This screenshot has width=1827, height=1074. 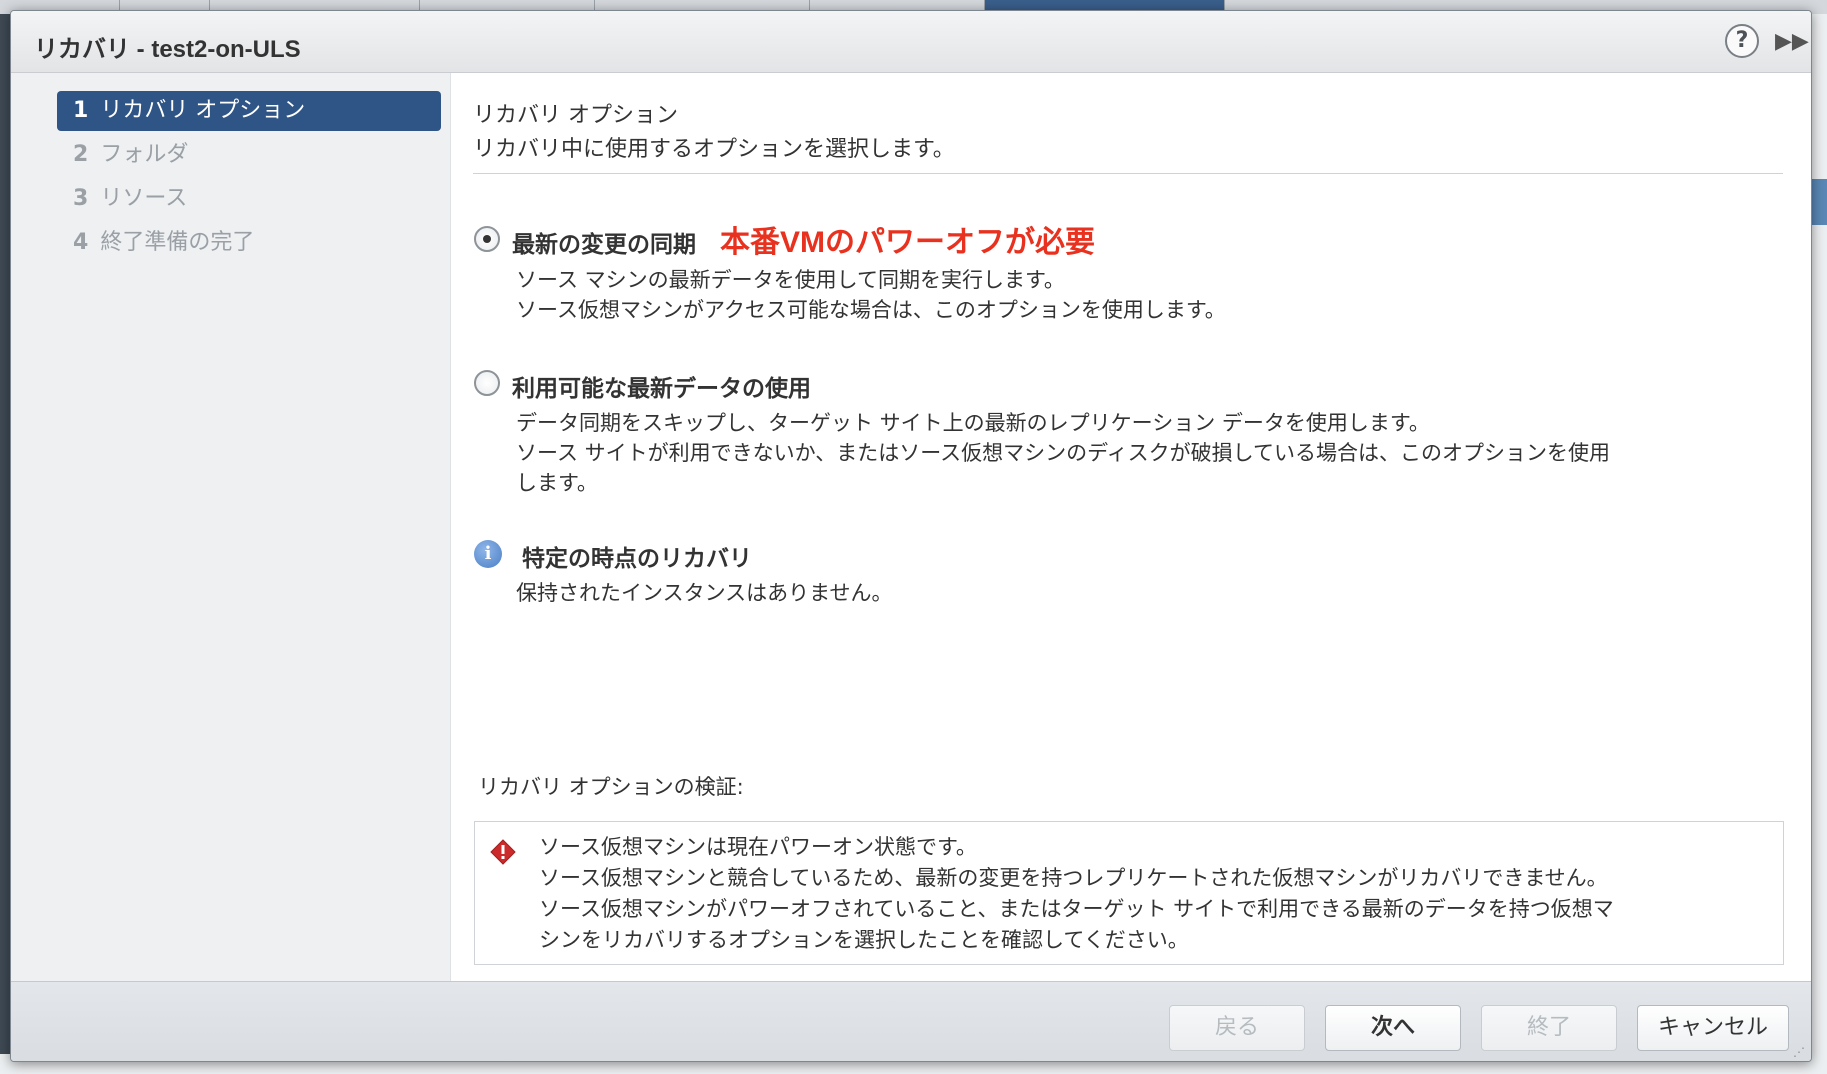 I want to click on sync-latest-changes-label: 最新の変更の同期, so click(x=604, y=242).